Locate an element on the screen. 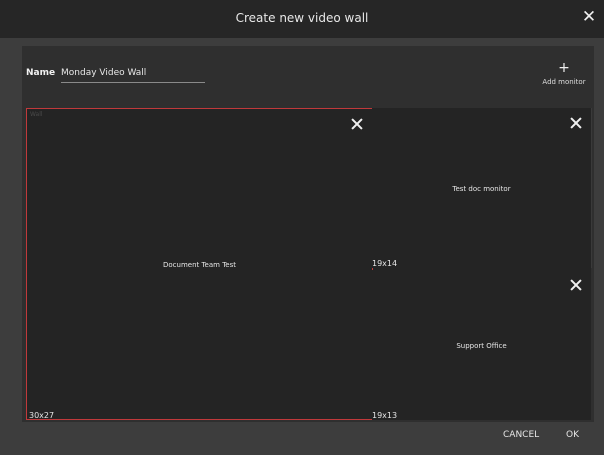  dialog-titlebar: Create new video wall ✕ is located at coordinates (302, 19).